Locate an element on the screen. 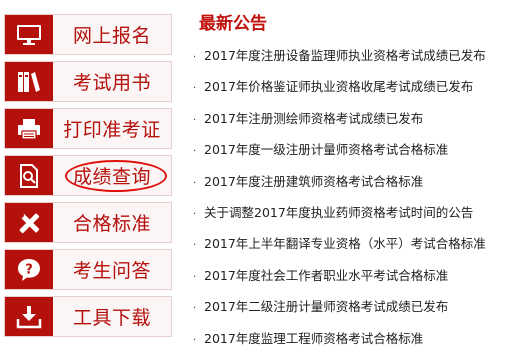 This screenshot has width=521, height=356. news-item: · 关于调整2017年度执业药师资格考试时间的公告 is located at coordinates (356, 212).